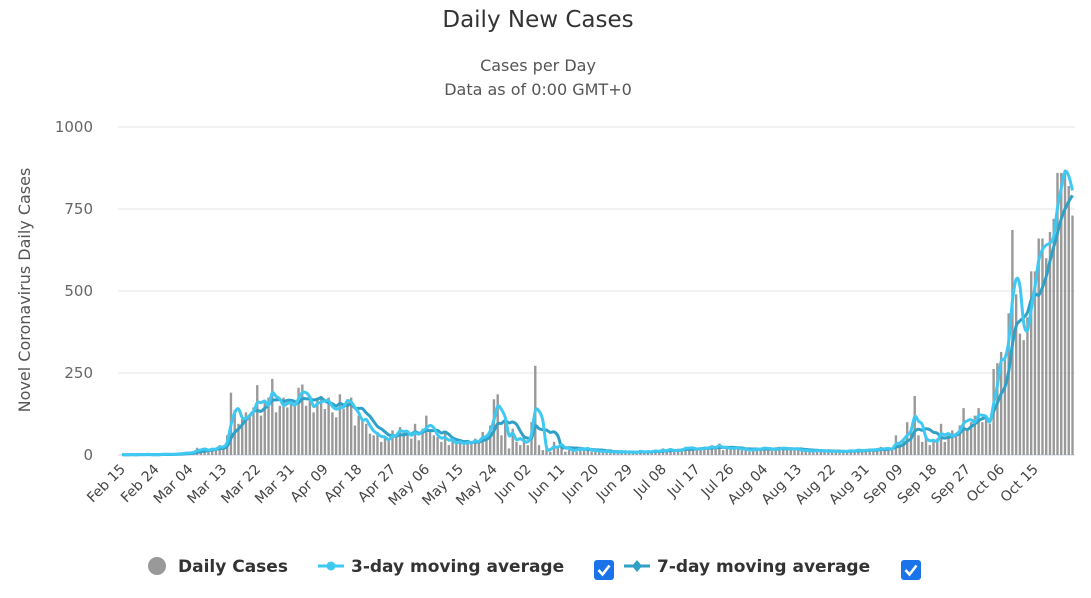 The image size is (1091, 598). Describe the element at coordinates (457, 567) in the screenshot. I see `legend-label-ma3: 3-day moving average` at that location.